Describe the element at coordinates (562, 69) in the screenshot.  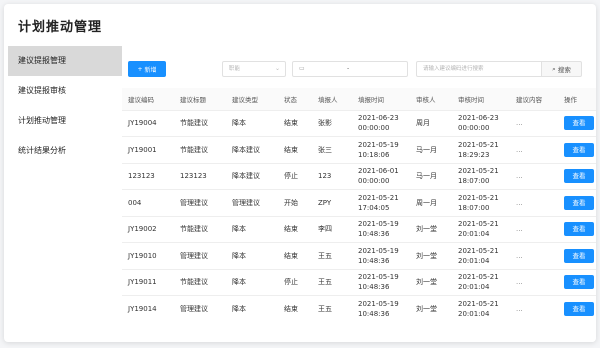
I see `search-button: ⌕ 搜索` at that location.